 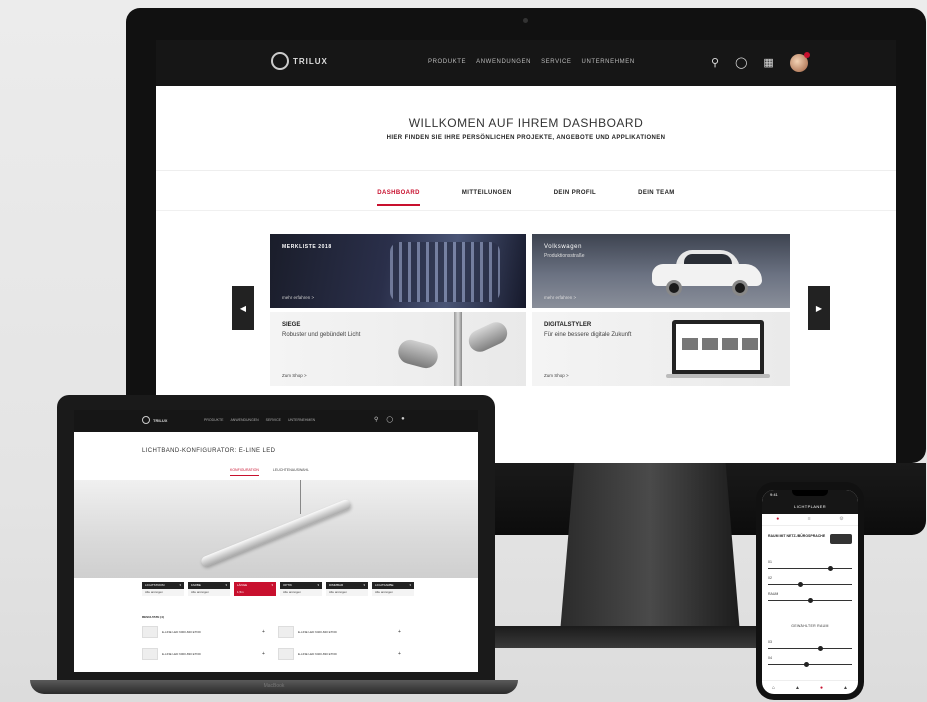 I want to click on grid-icon: ▦, so click(x=768, y=63).